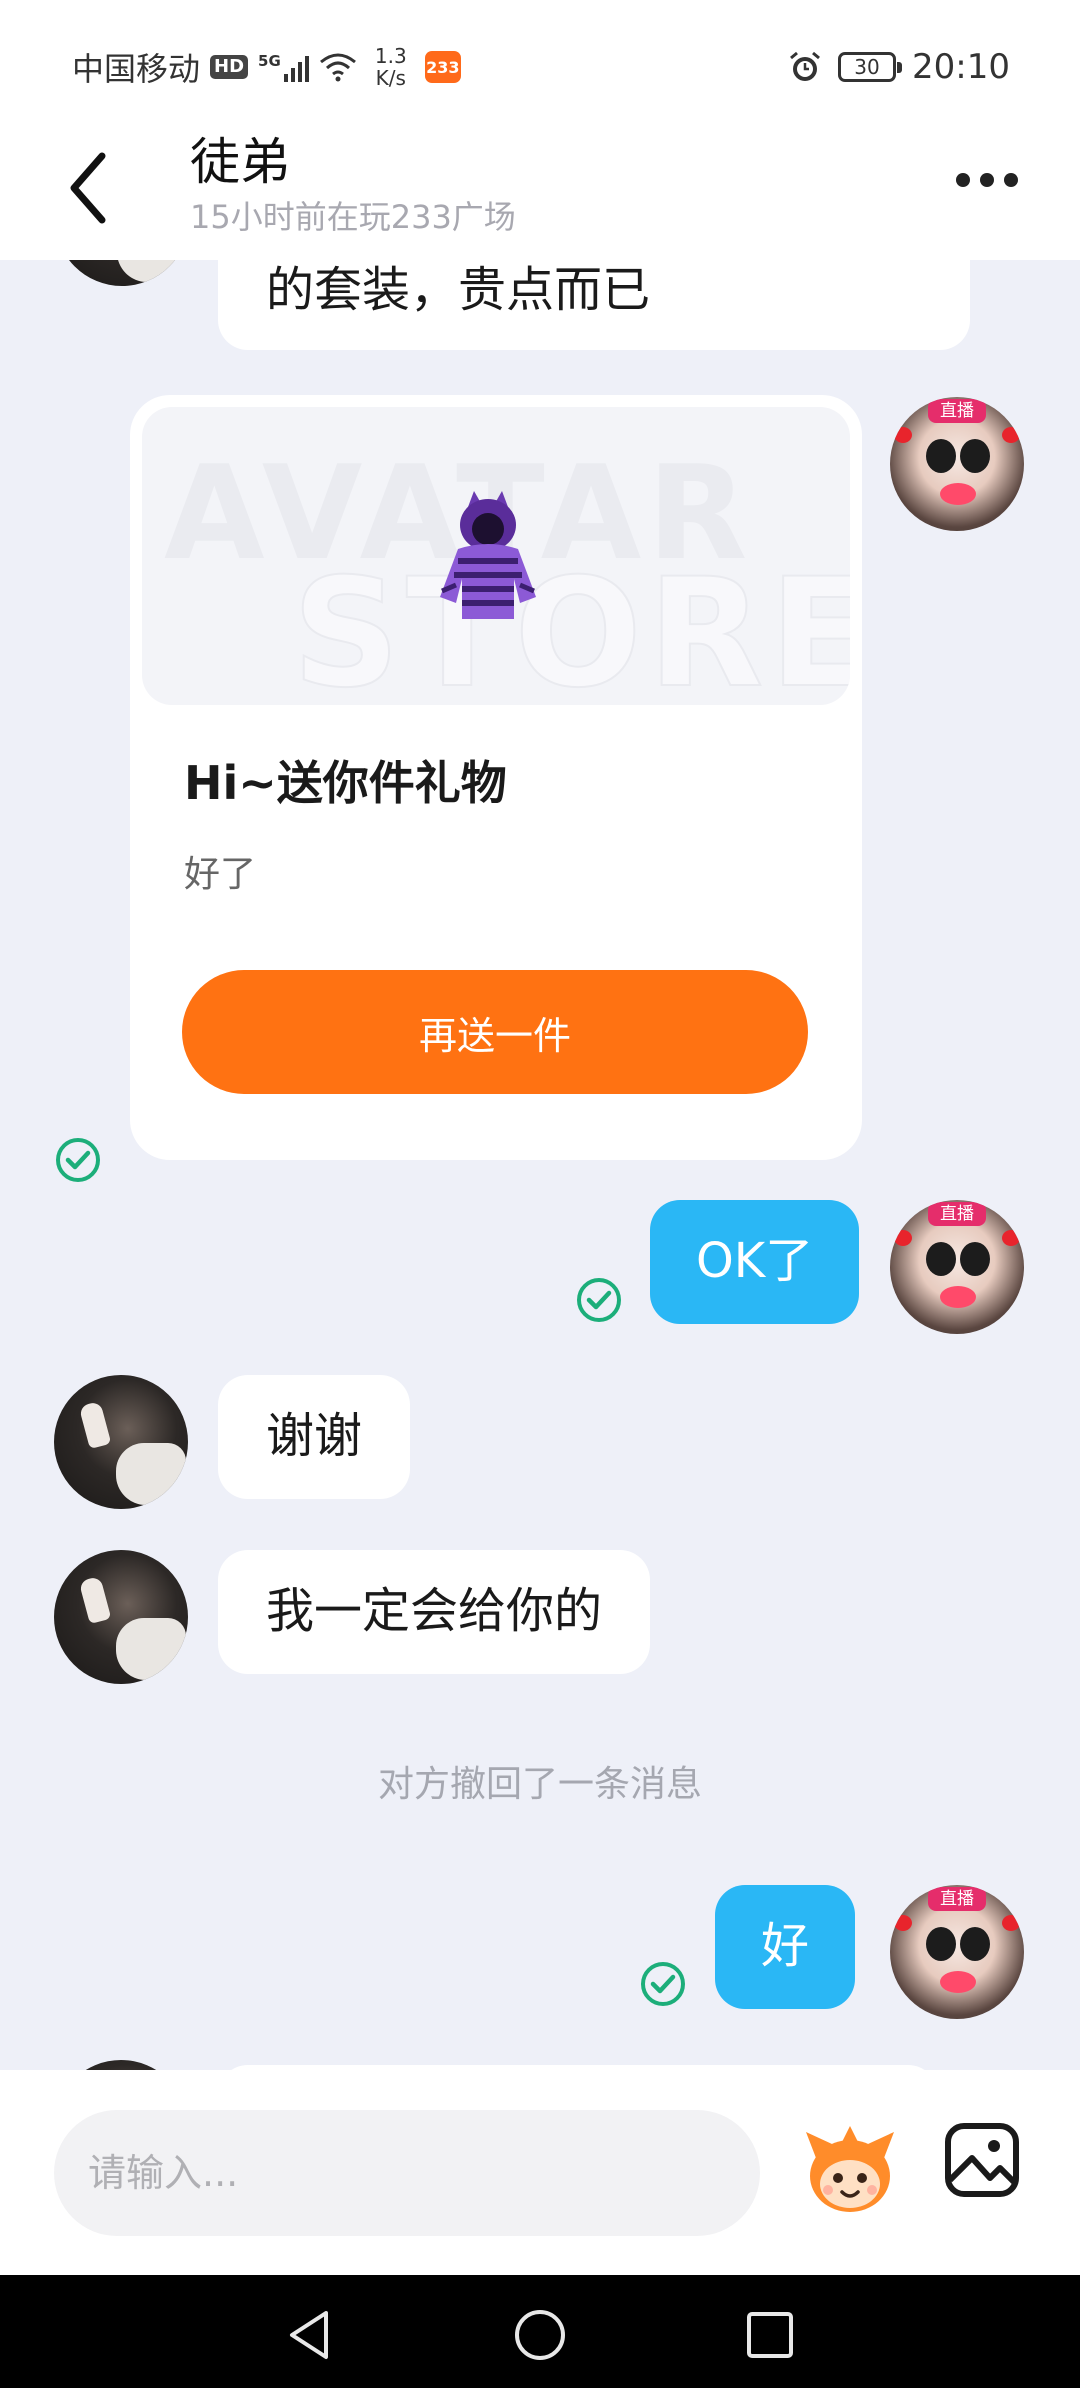 The width and height of the screenshot is (1080, 2388). I want to click on message-text: 我一定会给你的, so click(434, 1611).